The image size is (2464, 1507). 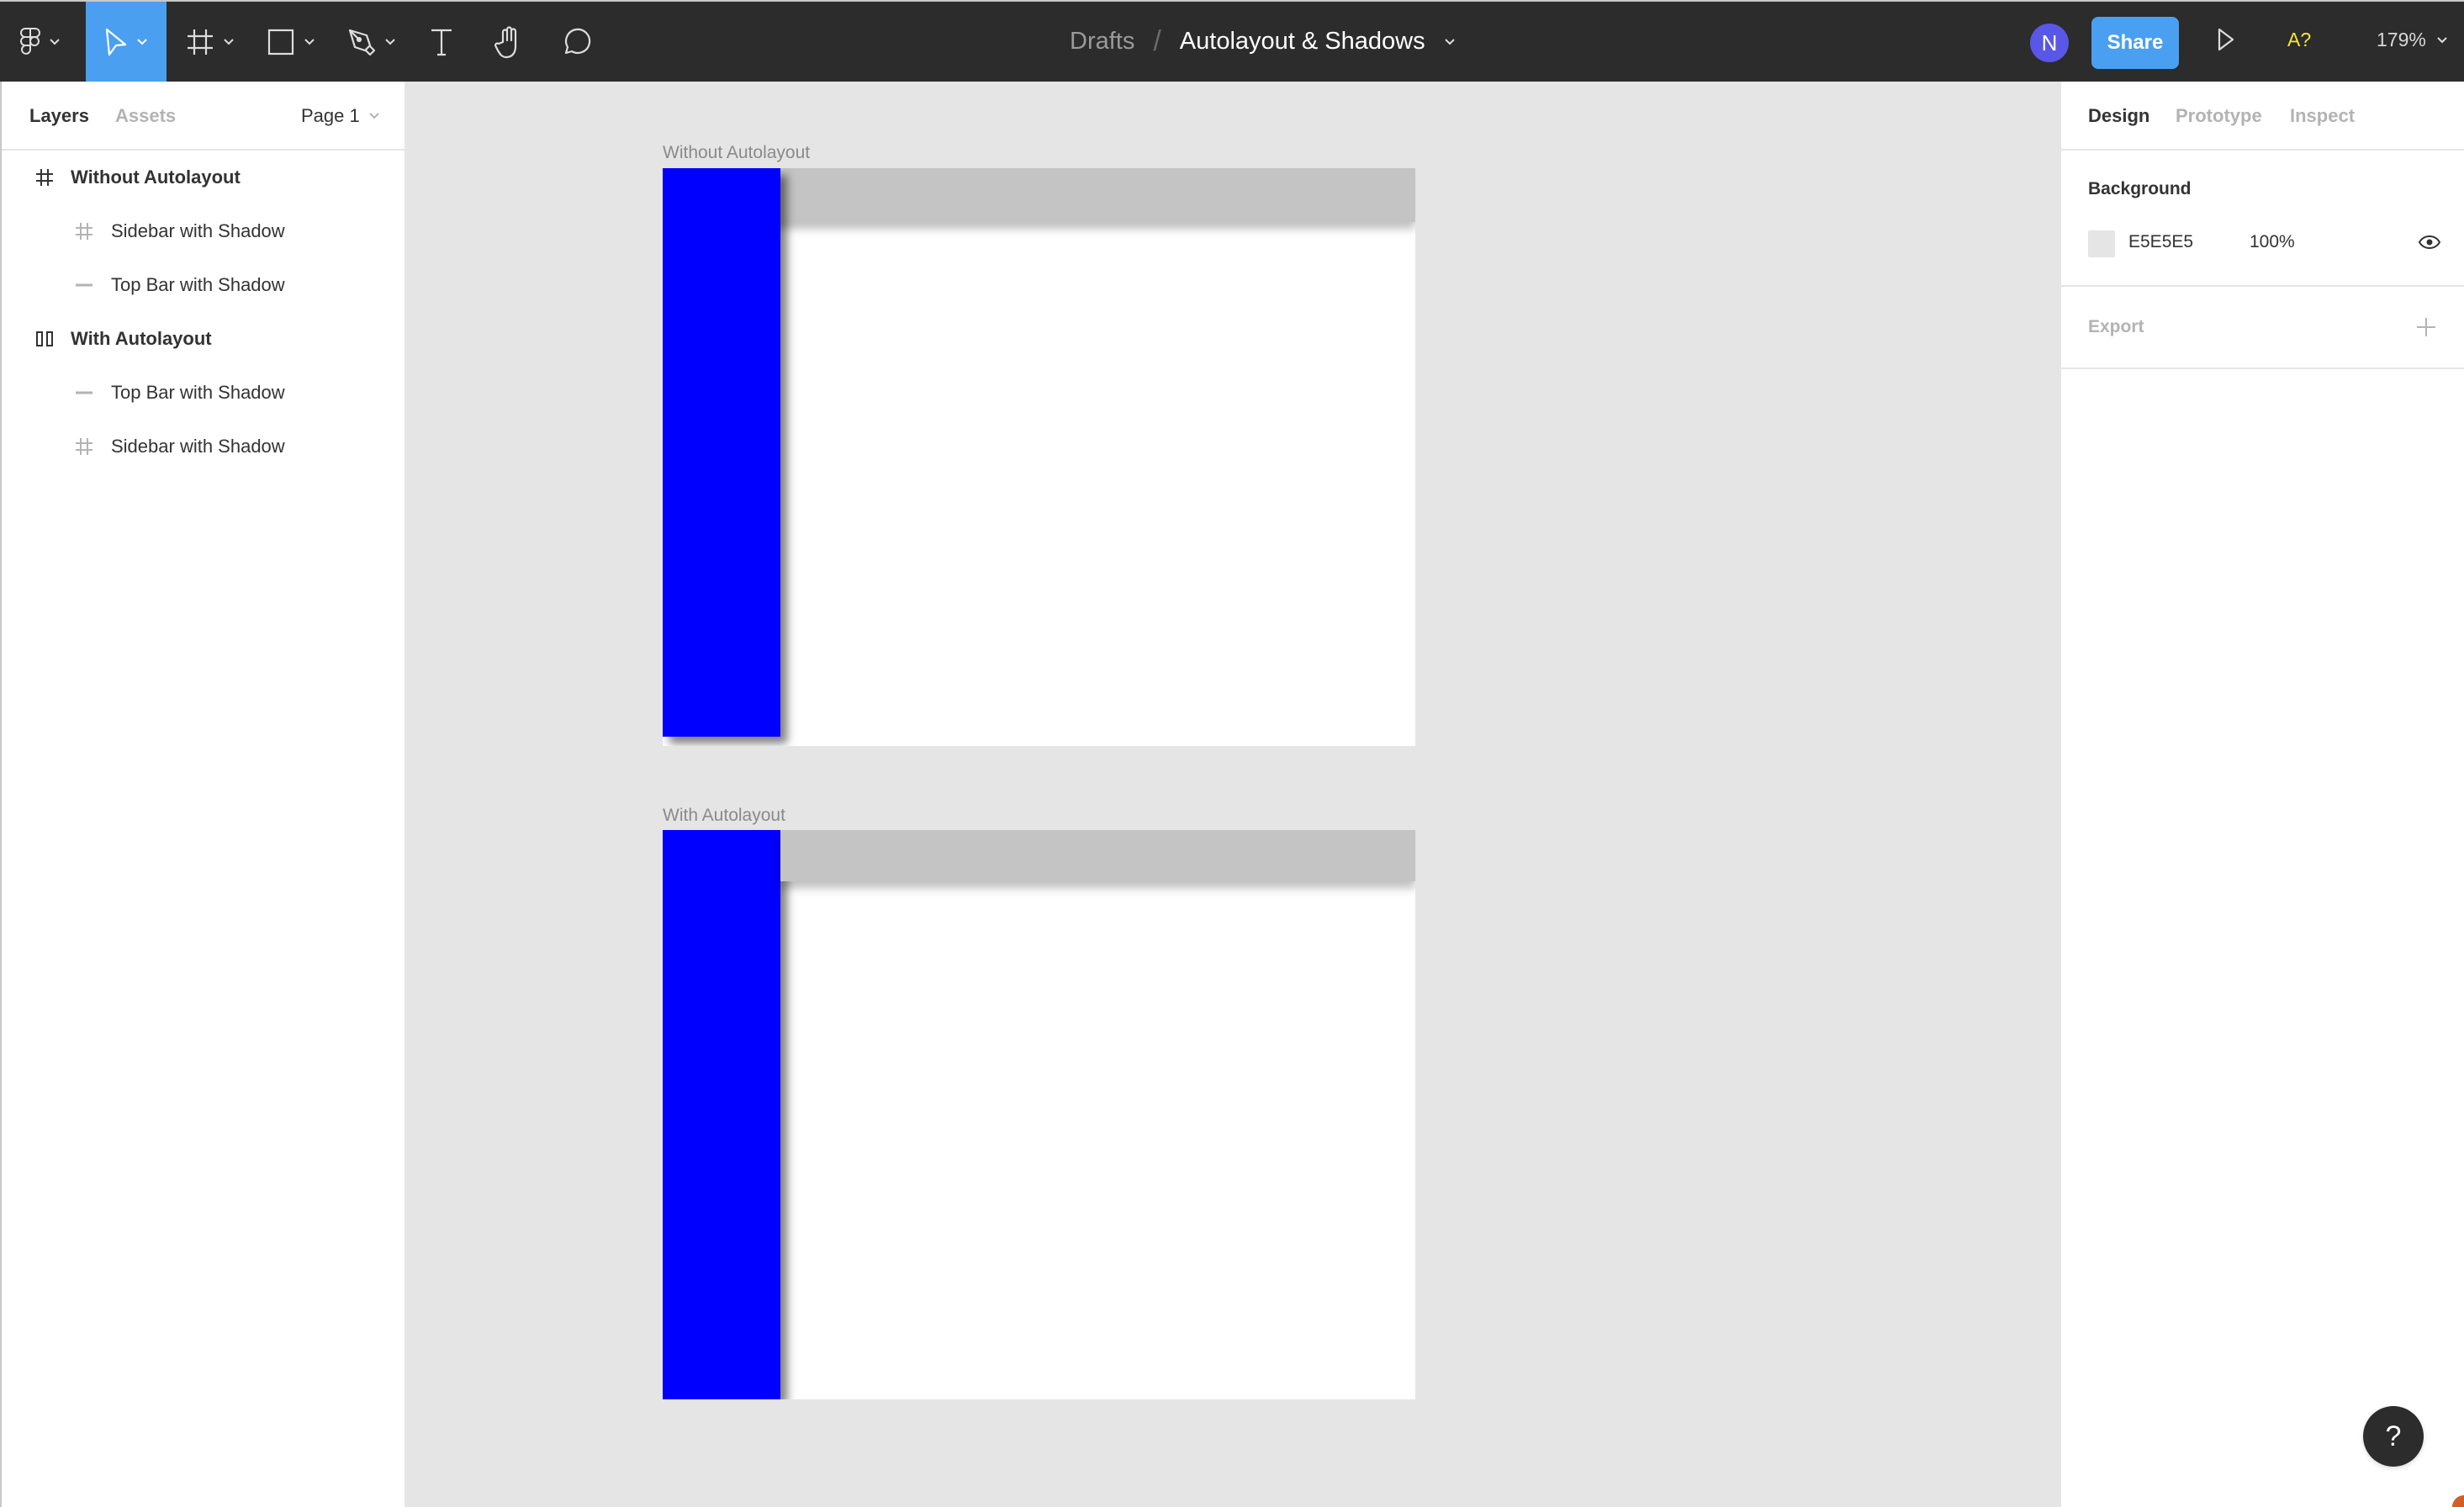 I want to click on frame-hash-icon, so click(x=200, y=42).